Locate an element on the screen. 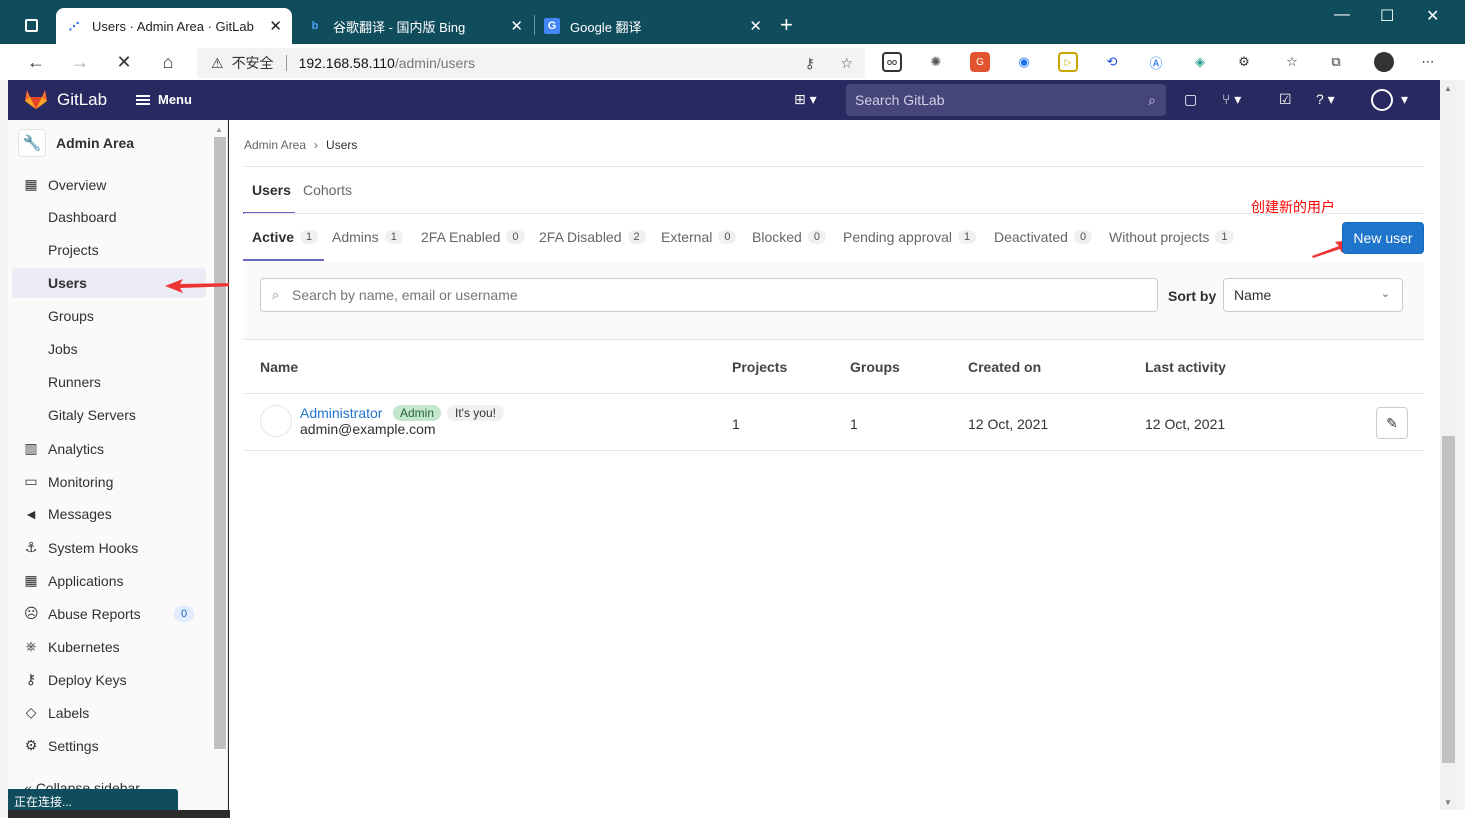 The width and height of the screenshot is (1465, 818). edit-user-button: ✎ is located at coordinates (1392, 423).